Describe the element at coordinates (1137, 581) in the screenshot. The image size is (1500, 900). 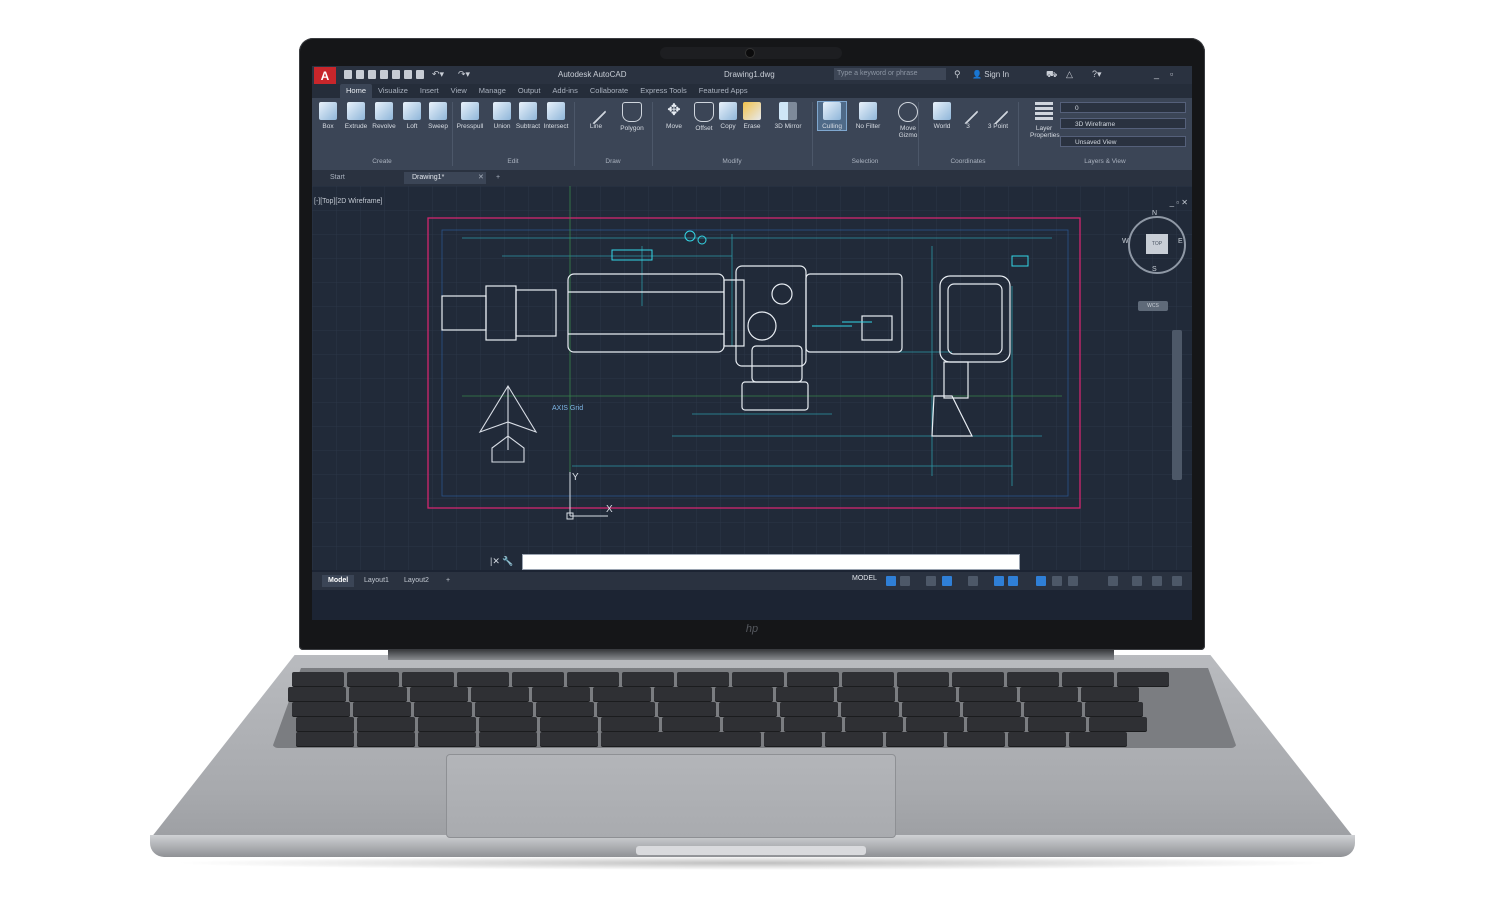
I see `plus-icon` at that location.